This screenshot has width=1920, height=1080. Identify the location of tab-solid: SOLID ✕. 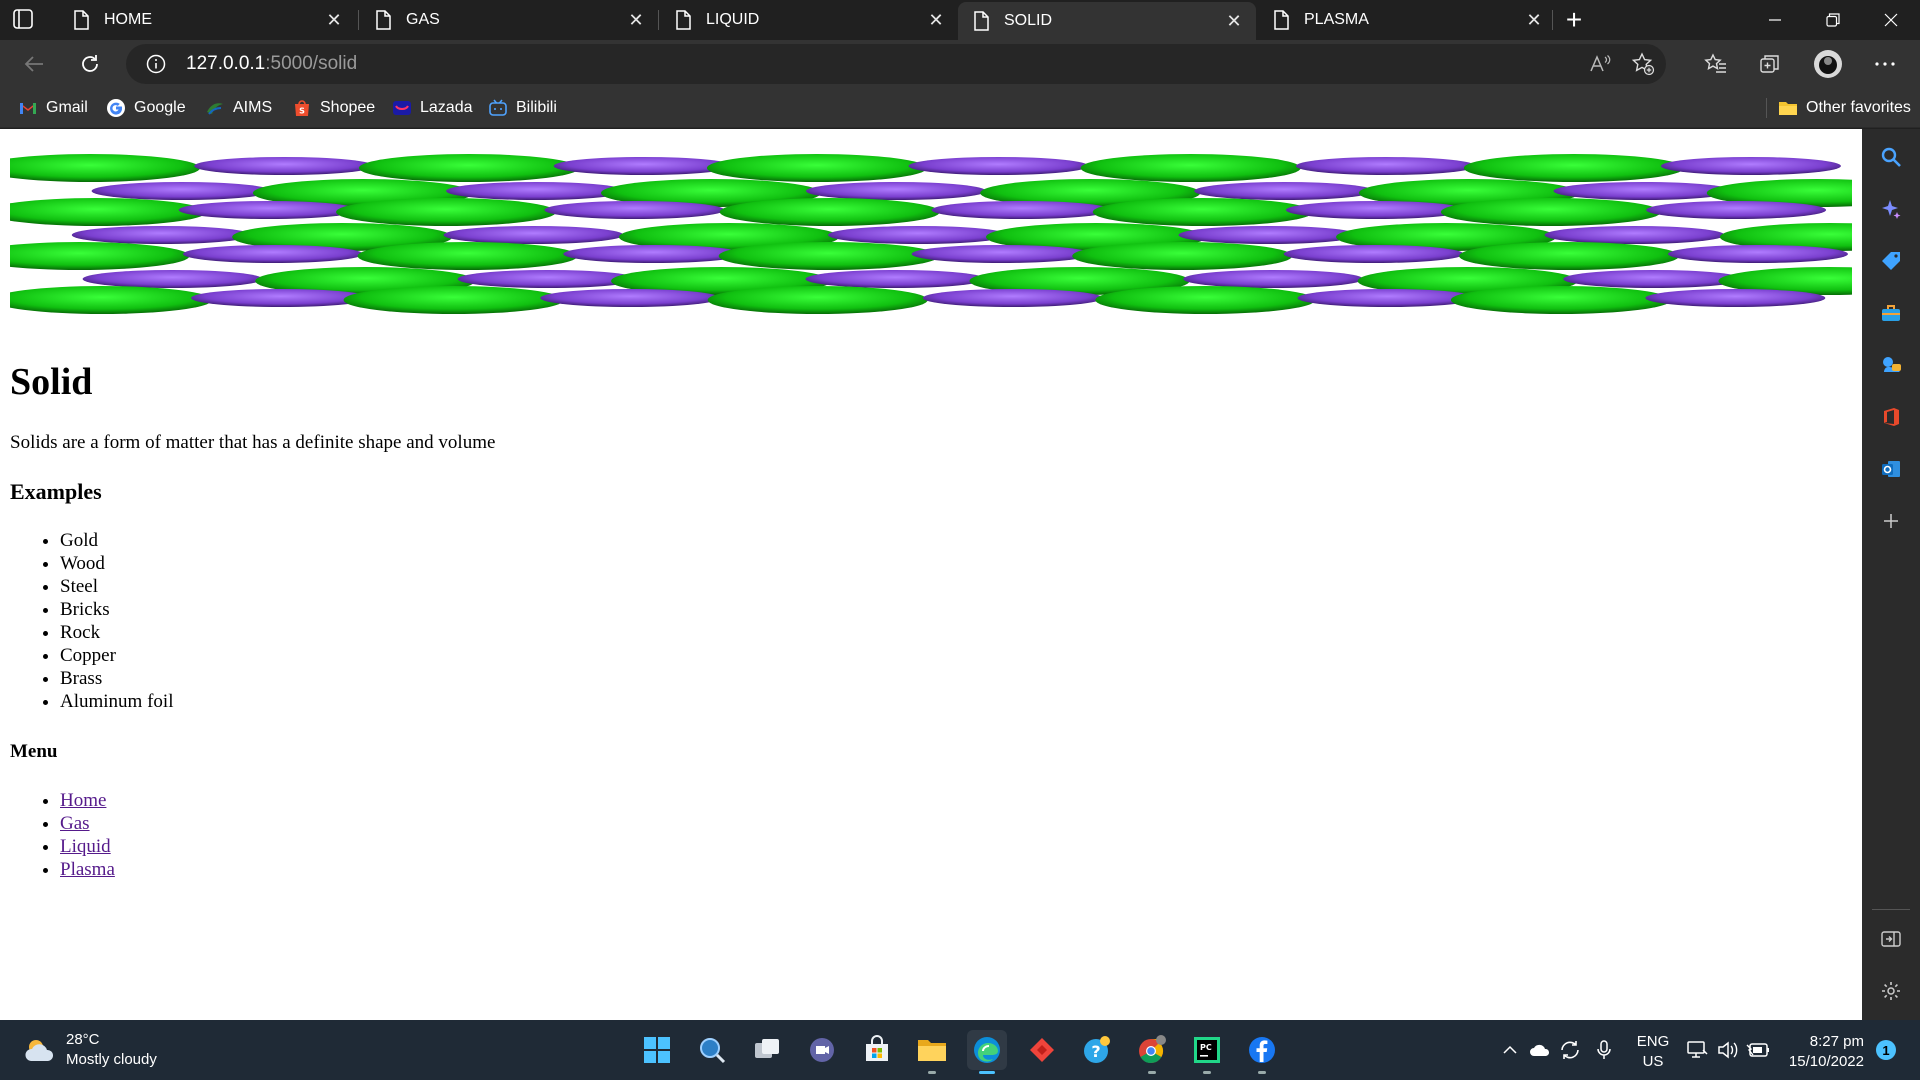
(1107, 21).